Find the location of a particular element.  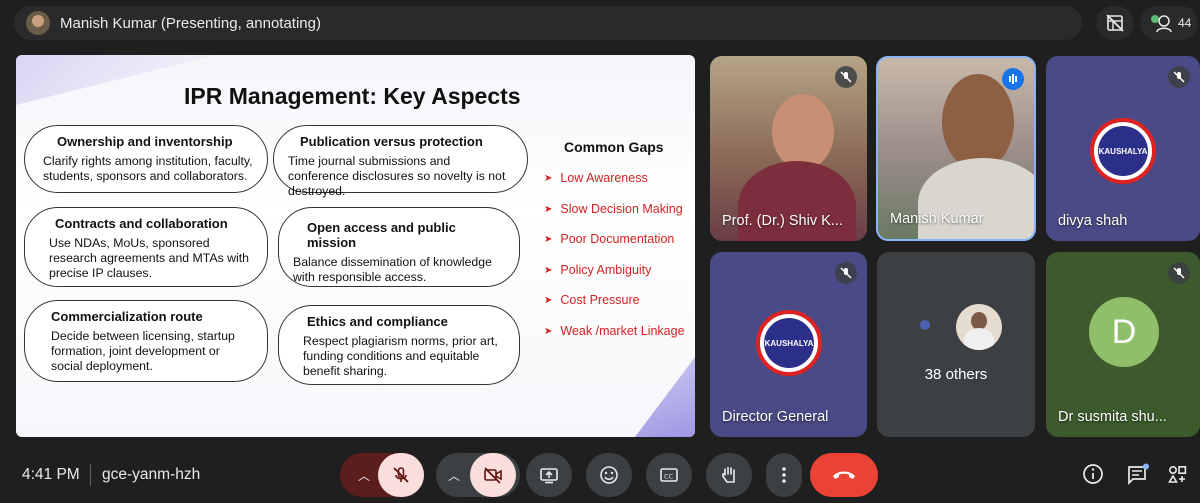

more-vert-icon is located at coordinates (784, 475).